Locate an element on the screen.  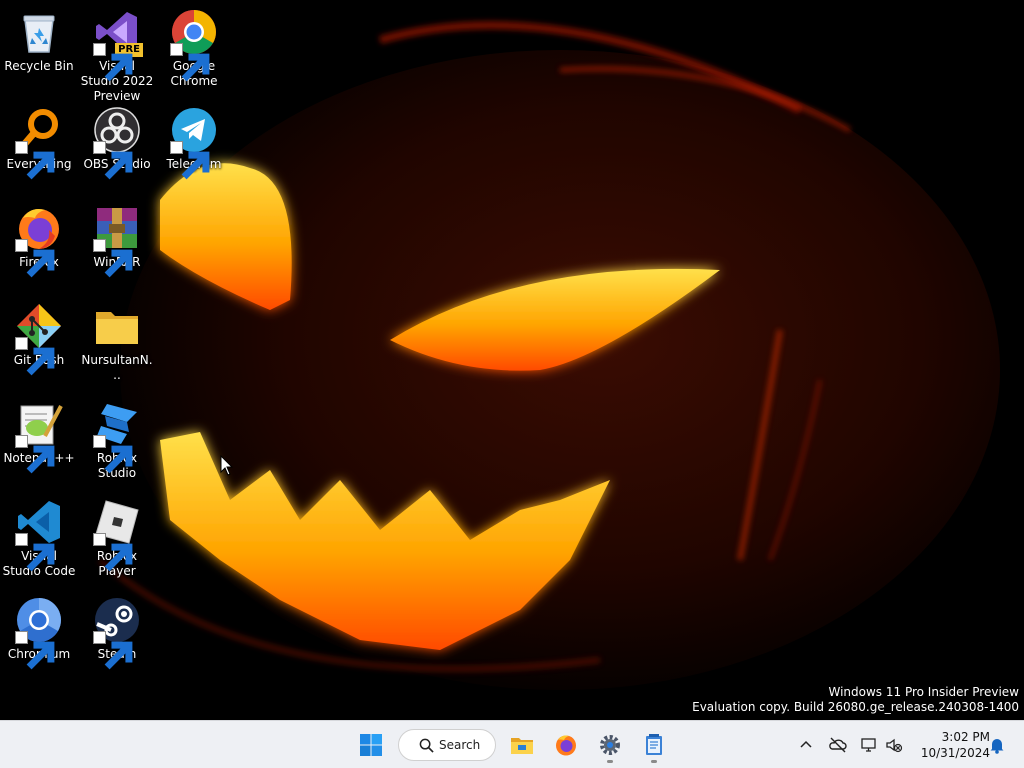
volume-muted-icon is located at coordinates (894, 745).